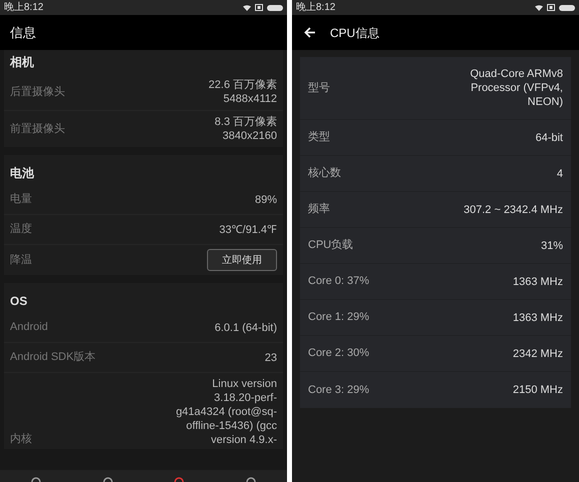 Image resolution: width=579 pixels, height=482 pixels. I want to click on row-label: 核心数, so click(324, 174).